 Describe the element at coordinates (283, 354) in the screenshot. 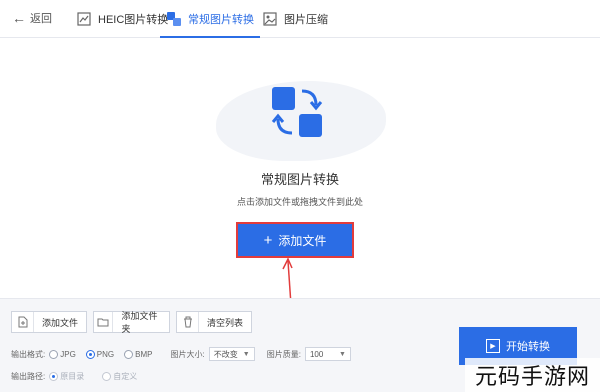

I see `quality-label: 图片质量:` at that location.